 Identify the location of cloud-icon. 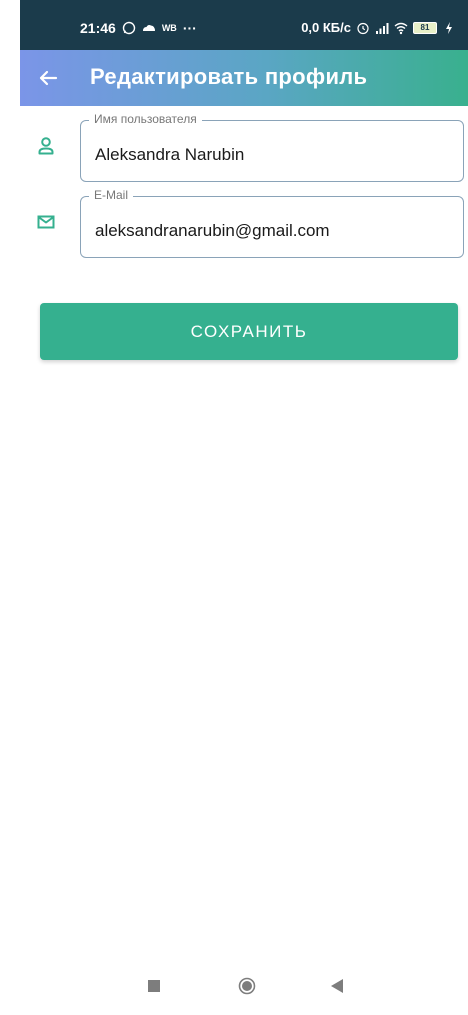
(148, 28).